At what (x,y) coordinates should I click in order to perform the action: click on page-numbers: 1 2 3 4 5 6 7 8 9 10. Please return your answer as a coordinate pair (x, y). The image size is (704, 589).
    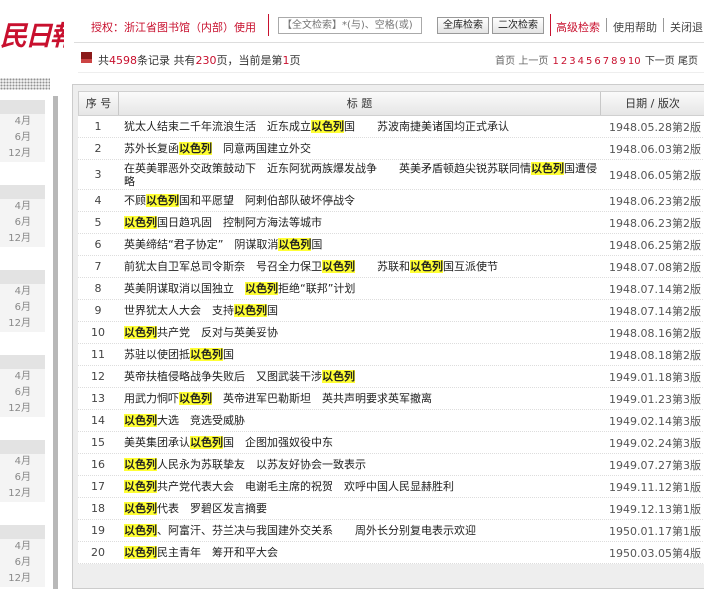
    Looking at the image, I should click on (597, 61).